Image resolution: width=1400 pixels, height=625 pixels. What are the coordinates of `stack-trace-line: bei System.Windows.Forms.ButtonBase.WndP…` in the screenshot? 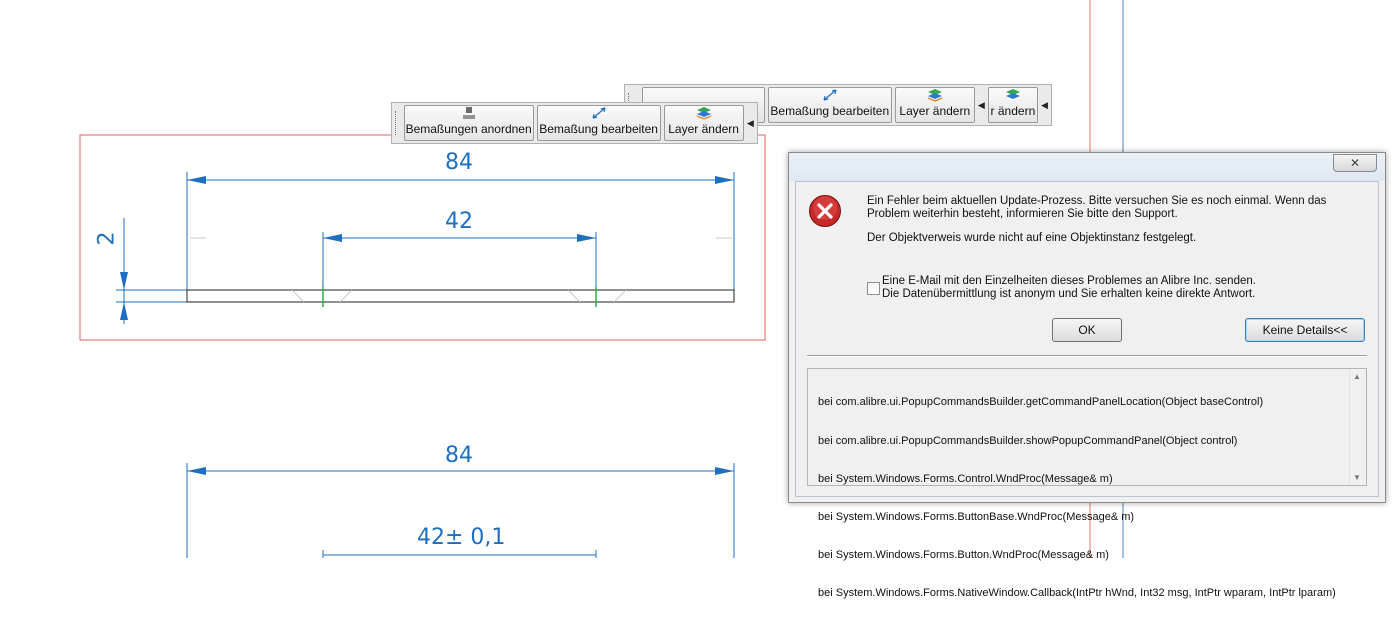 It's located at (976, 516).